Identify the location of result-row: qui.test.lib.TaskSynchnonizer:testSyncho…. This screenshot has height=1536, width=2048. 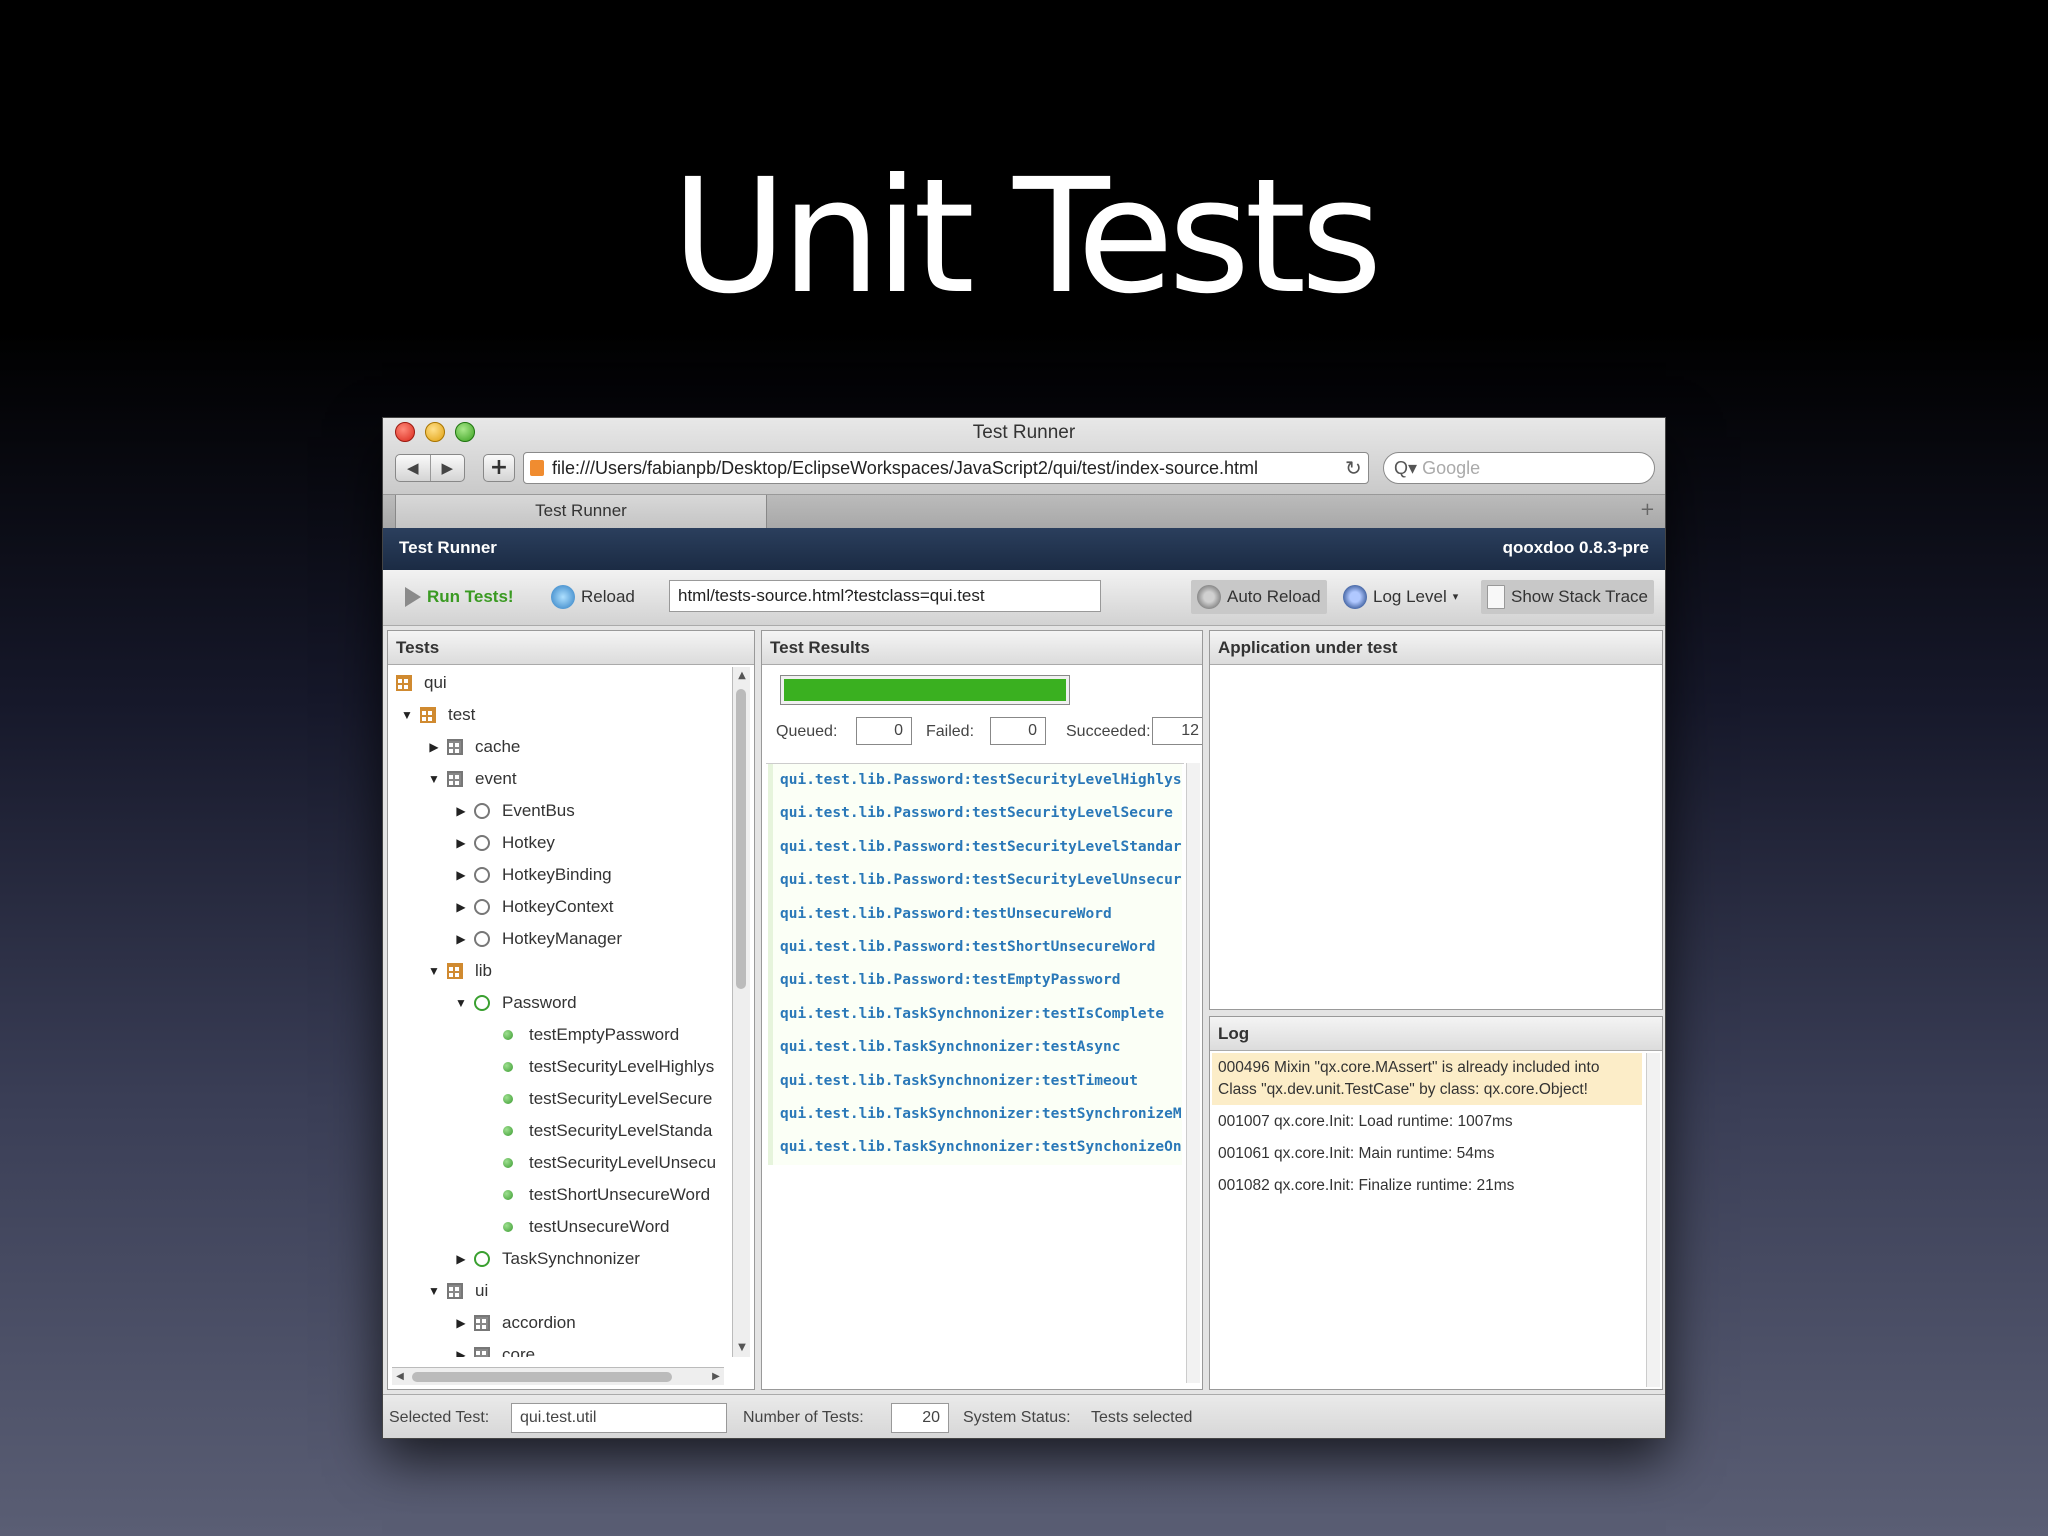
(975, 1148).